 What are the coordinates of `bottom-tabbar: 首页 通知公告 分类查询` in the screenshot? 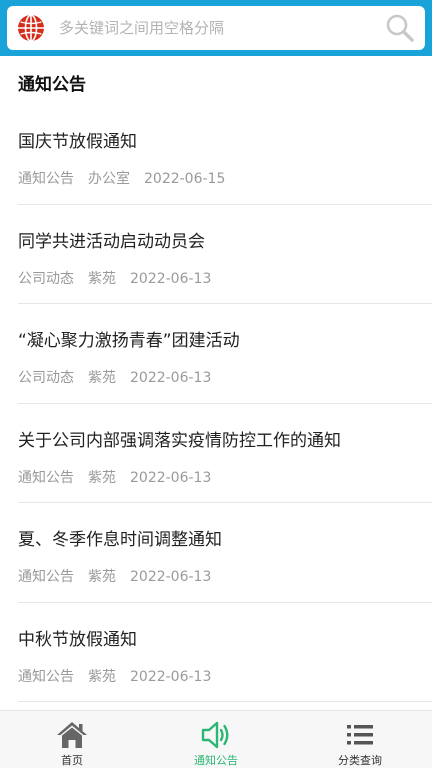 It's located at (216, 739).